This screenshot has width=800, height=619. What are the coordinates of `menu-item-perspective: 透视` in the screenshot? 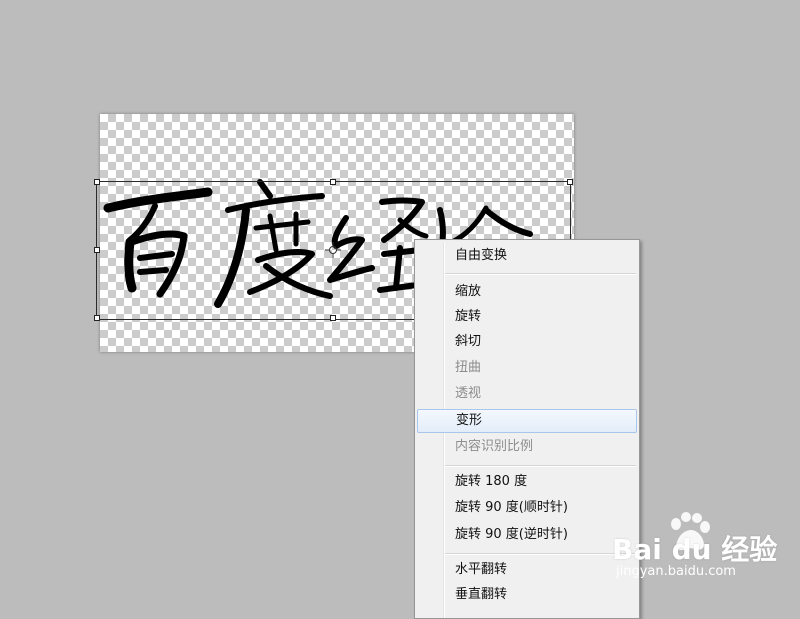 It's located at (468, 393).